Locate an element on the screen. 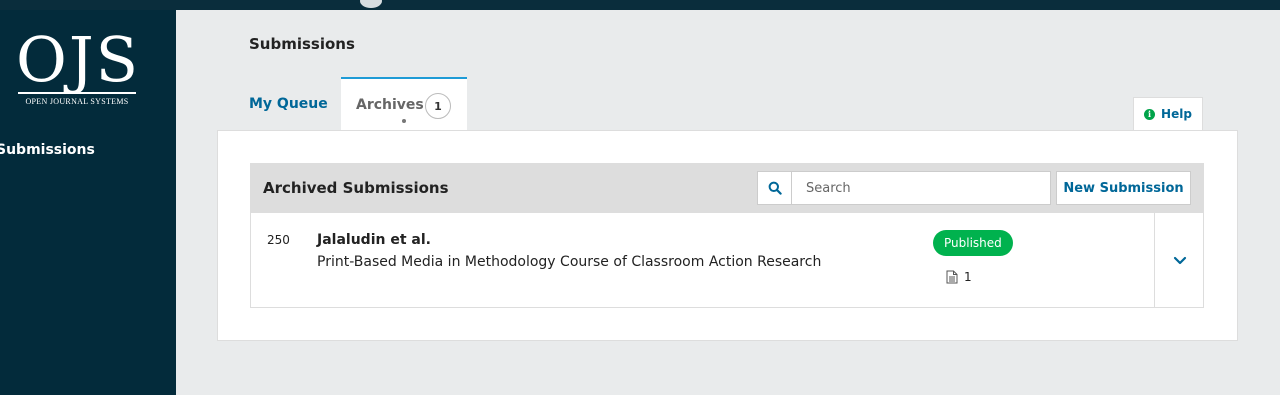 This screenshot has height=395, width=1280. top-bar-avatar is located at coordinates (371, 4).